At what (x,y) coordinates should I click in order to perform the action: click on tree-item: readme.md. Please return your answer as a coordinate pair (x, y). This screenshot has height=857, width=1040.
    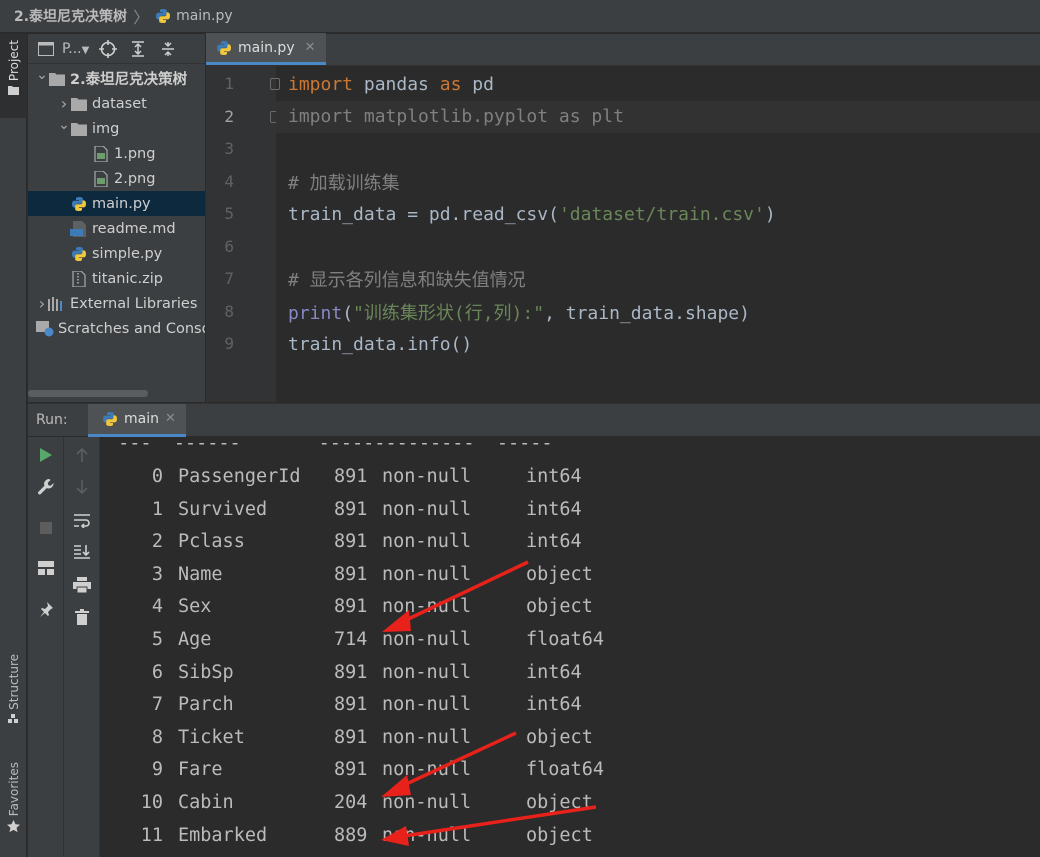
    Looking at the image, I should click on (116, 228).